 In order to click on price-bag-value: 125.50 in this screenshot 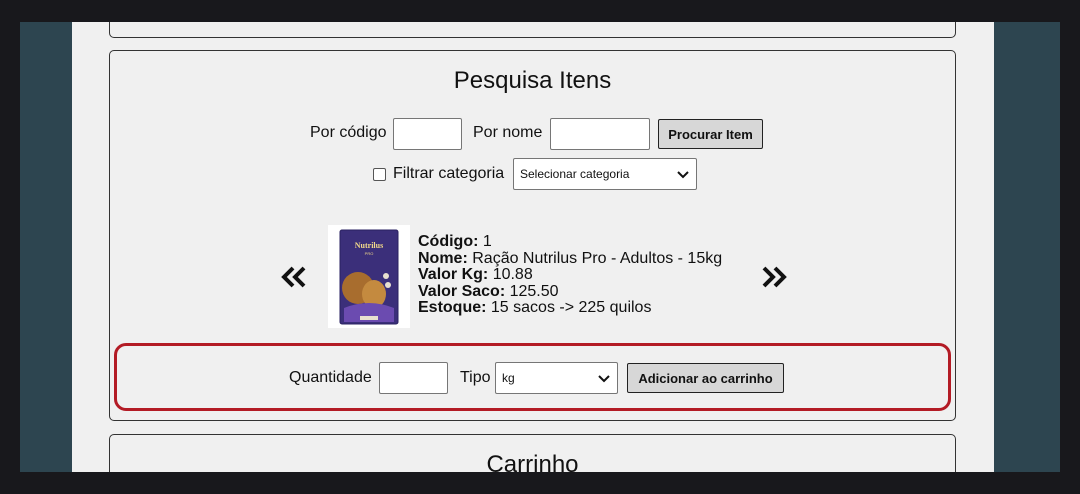, I will do `click(534, 291)`.